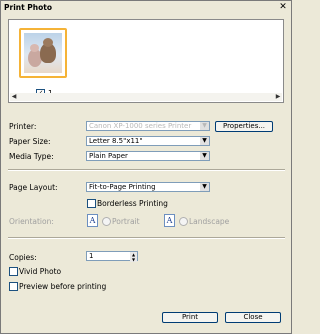 The width and height of the screenshot is (320, 334). What do you see at coordinates (106, 221) in the screenshot?
I see `portrait-radio` at bounding box center [106, 221].